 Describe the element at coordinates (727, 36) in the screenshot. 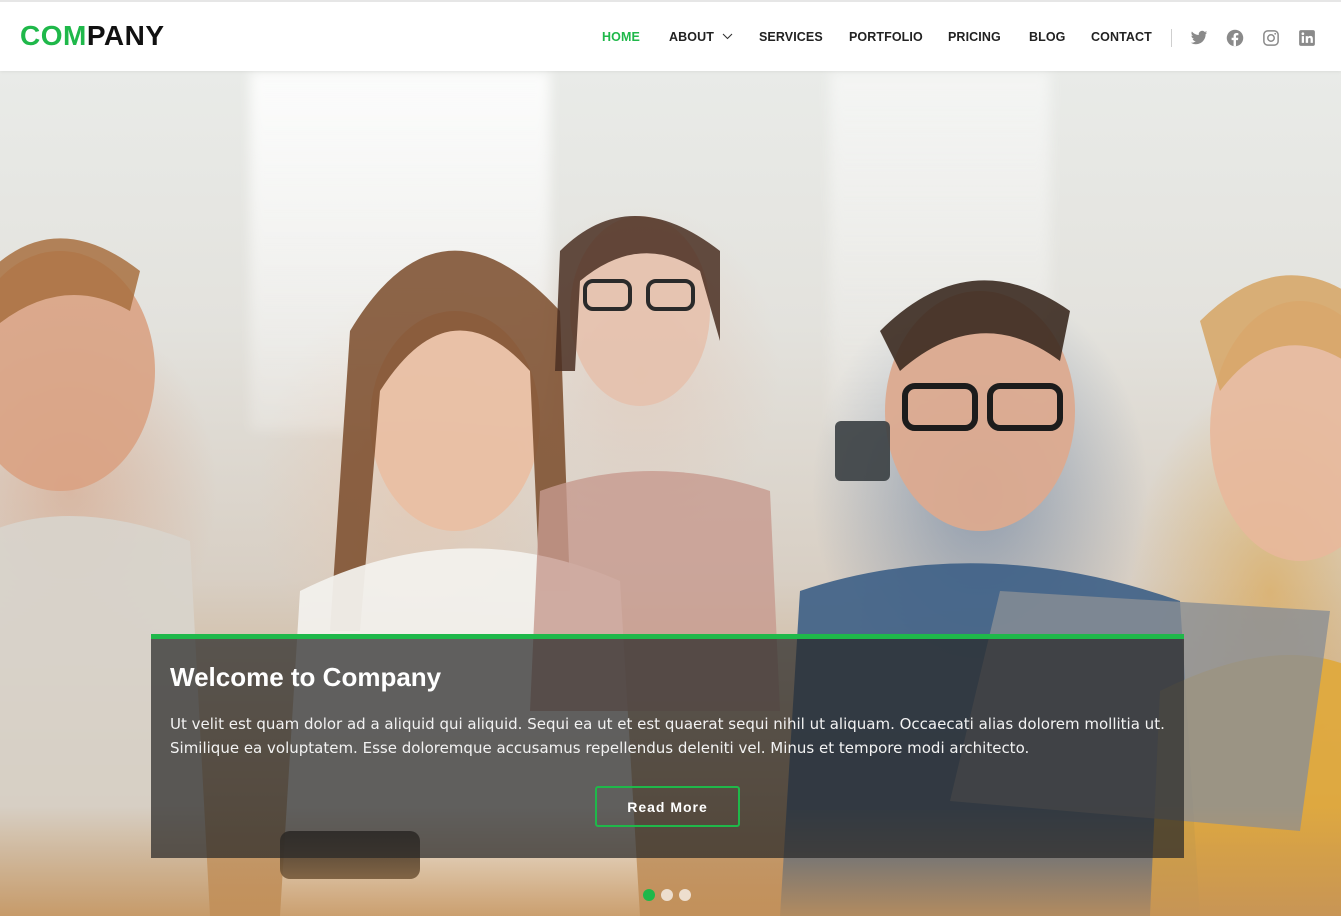

I see `chevron-down-icon` at that location.